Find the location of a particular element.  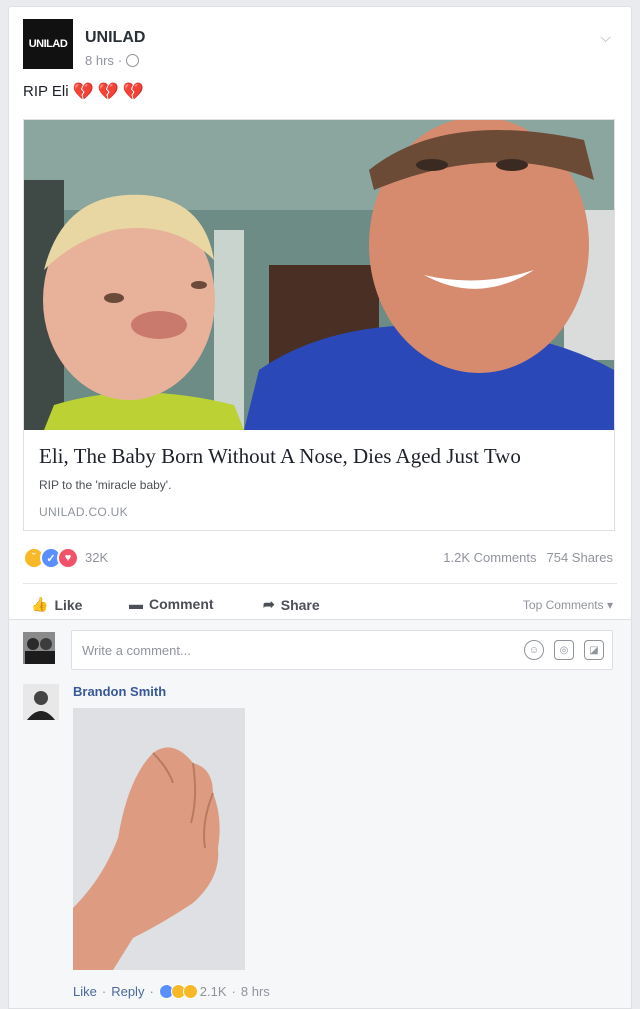

globe-icon is located at coordinates (133, 60).